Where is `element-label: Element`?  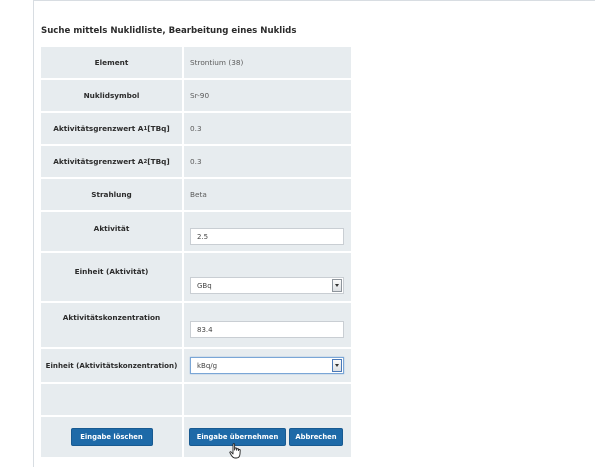 element-label: Element is located at coordinates (111, 62).